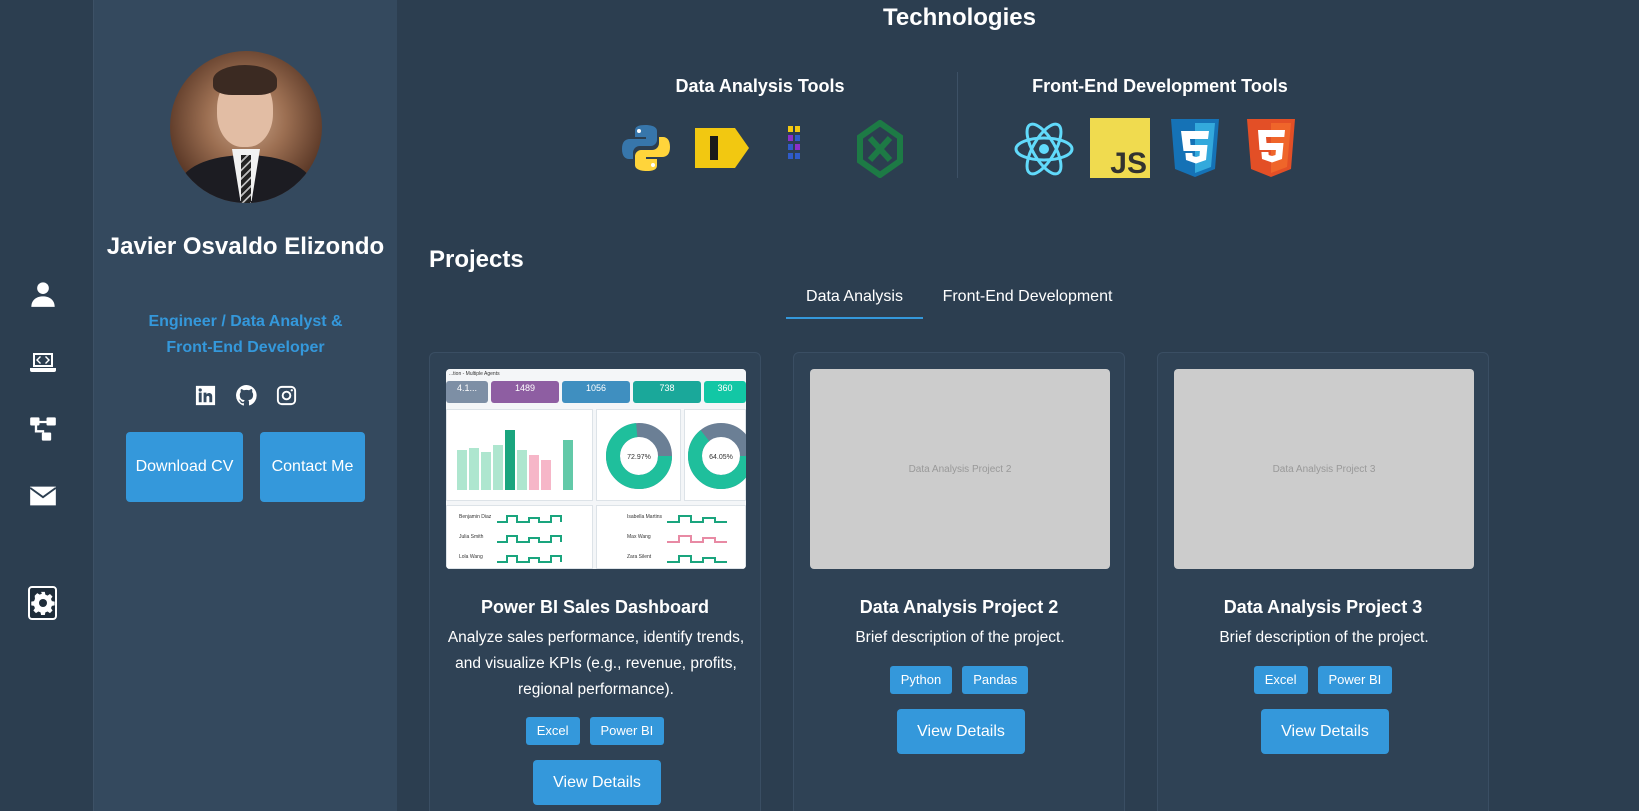  I want to click on linkedin-icon, so click(205, 395).